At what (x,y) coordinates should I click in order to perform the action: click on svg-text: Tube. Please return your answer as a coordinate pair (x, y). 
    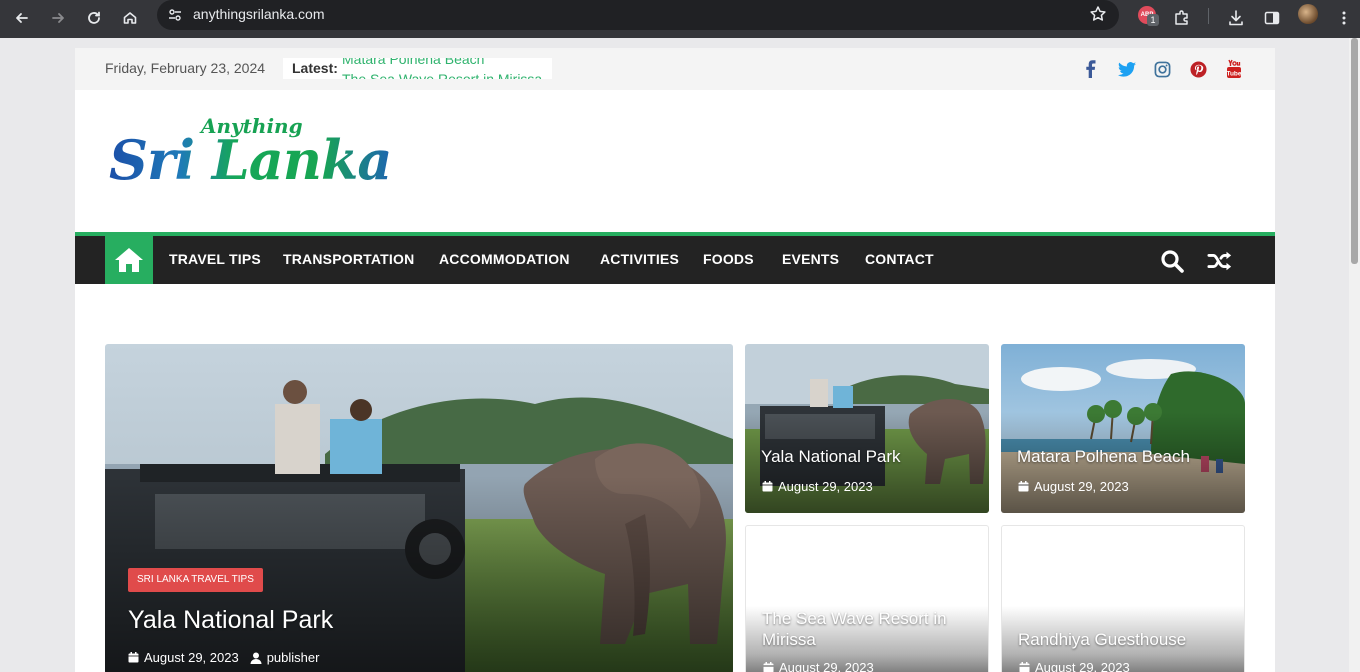
    Looking at the image, I should click on (1233, 74).